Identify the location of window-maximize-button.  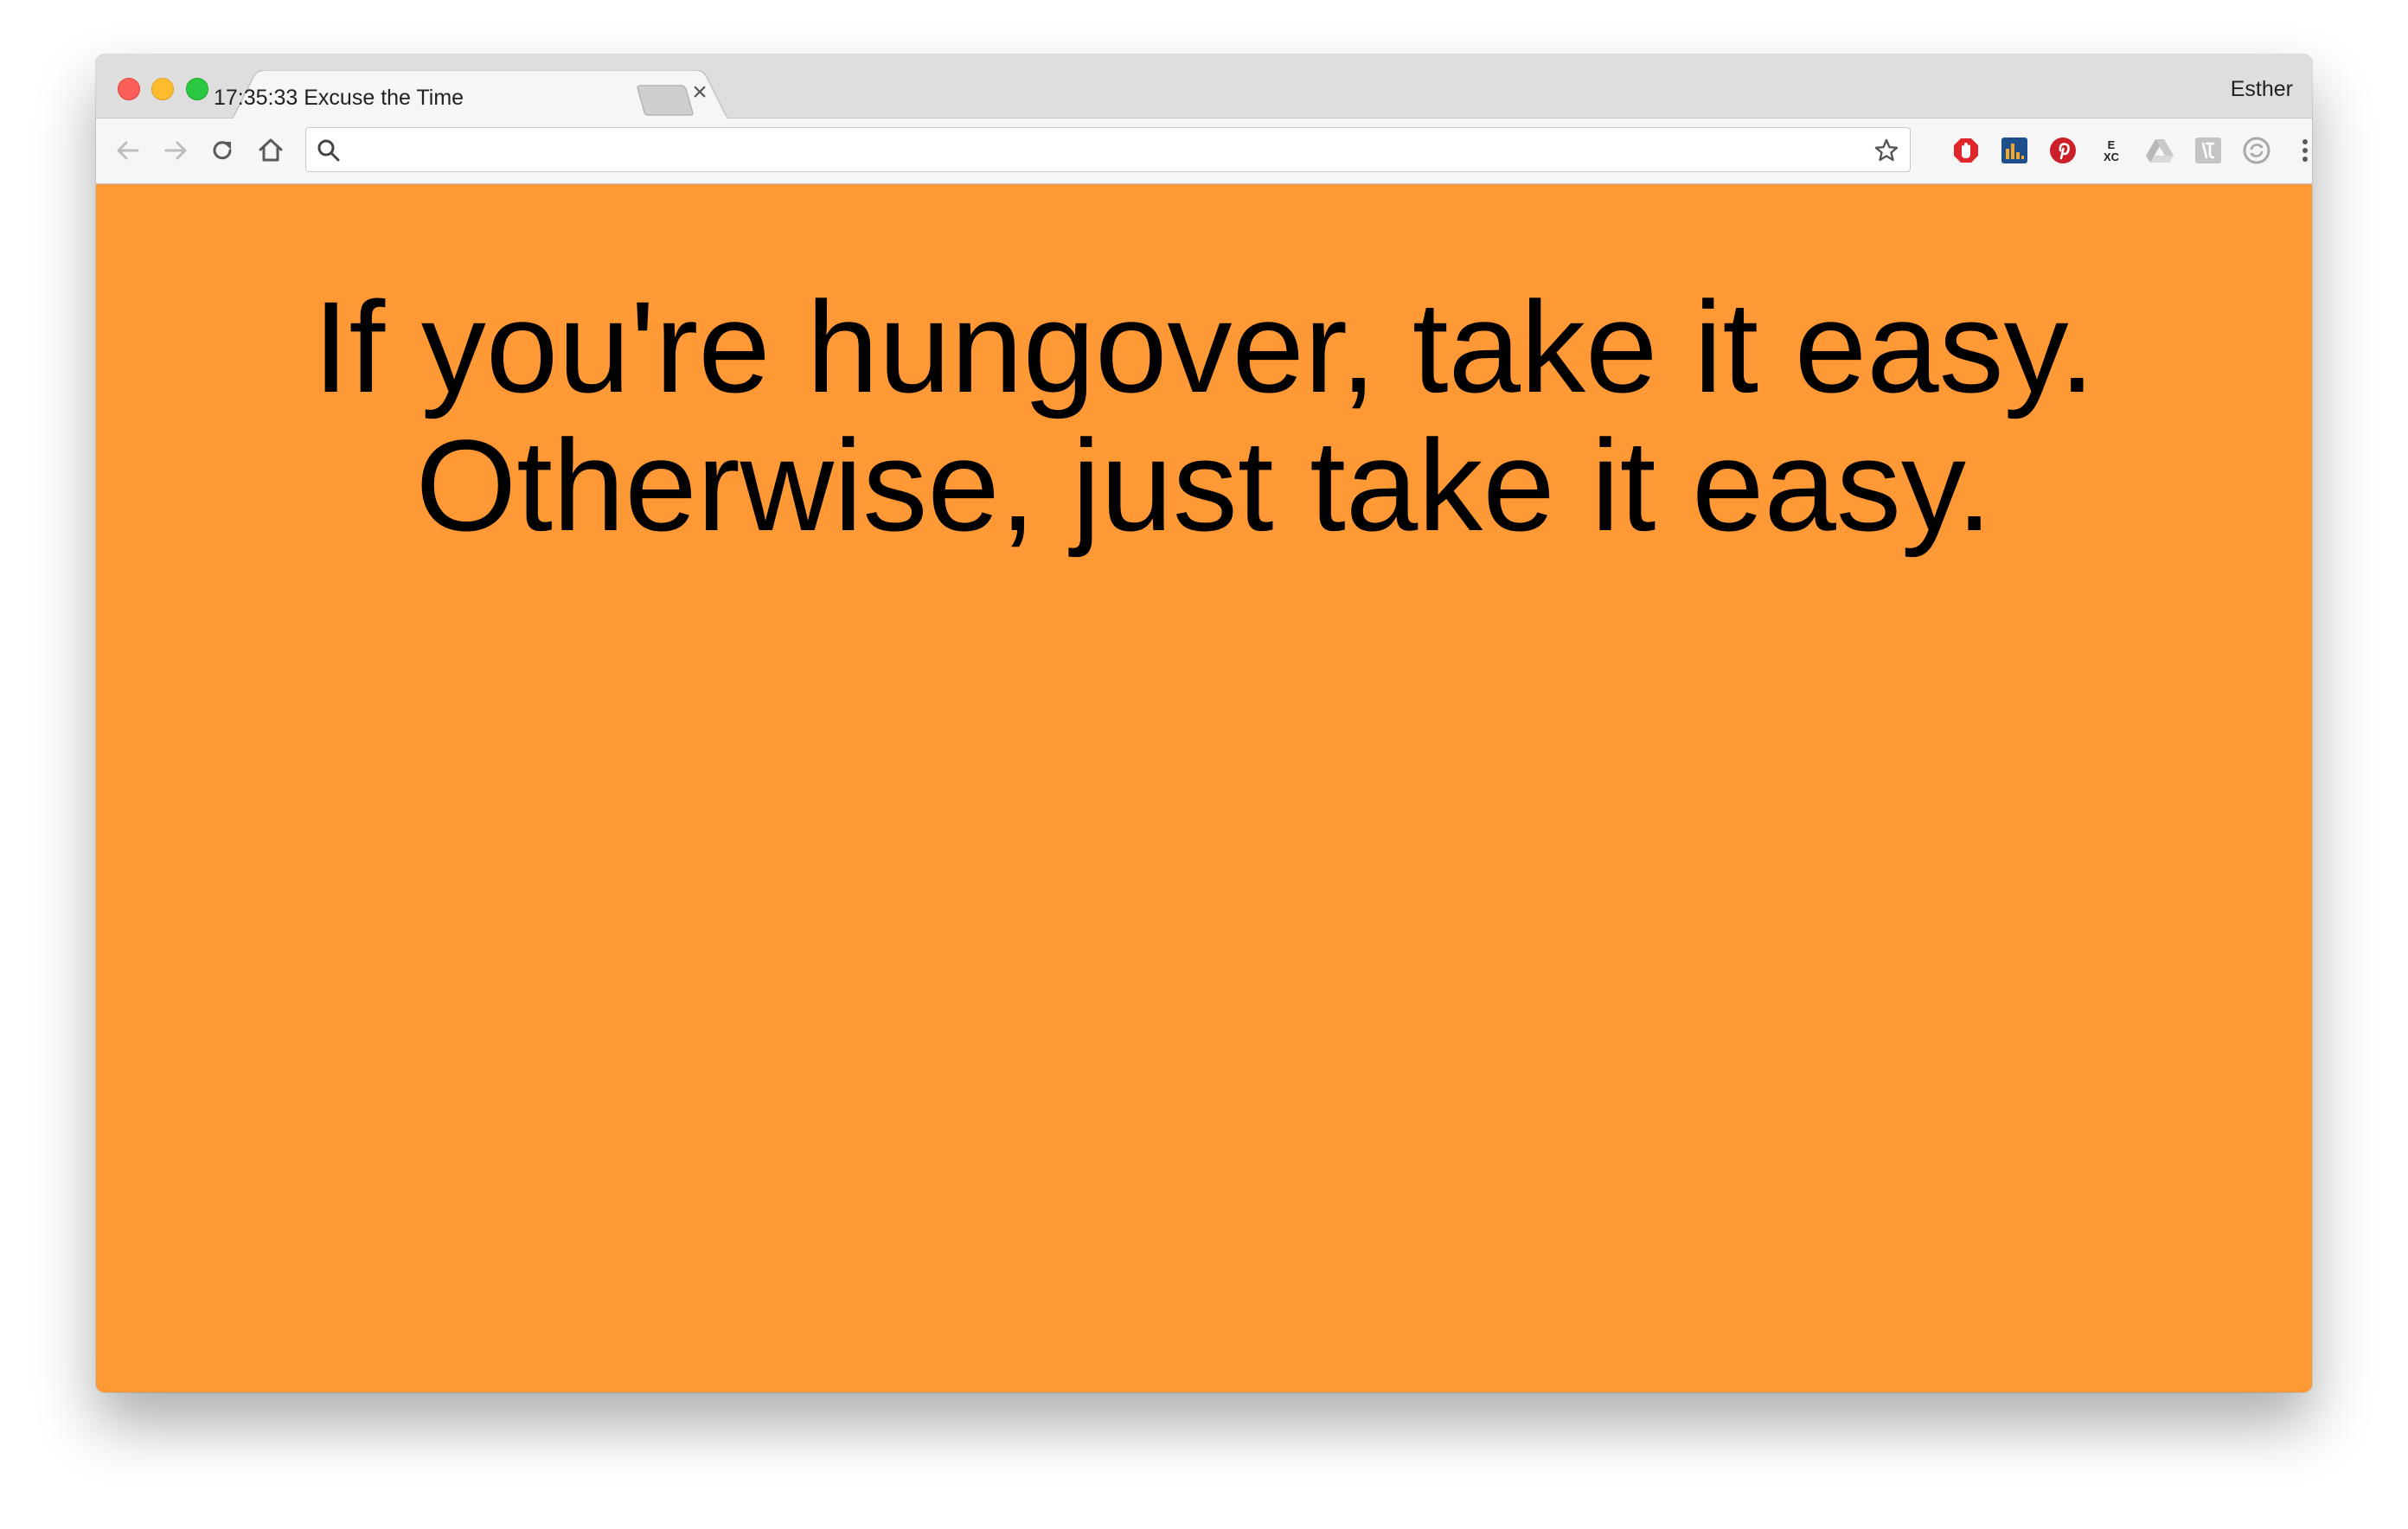
(197, 89).